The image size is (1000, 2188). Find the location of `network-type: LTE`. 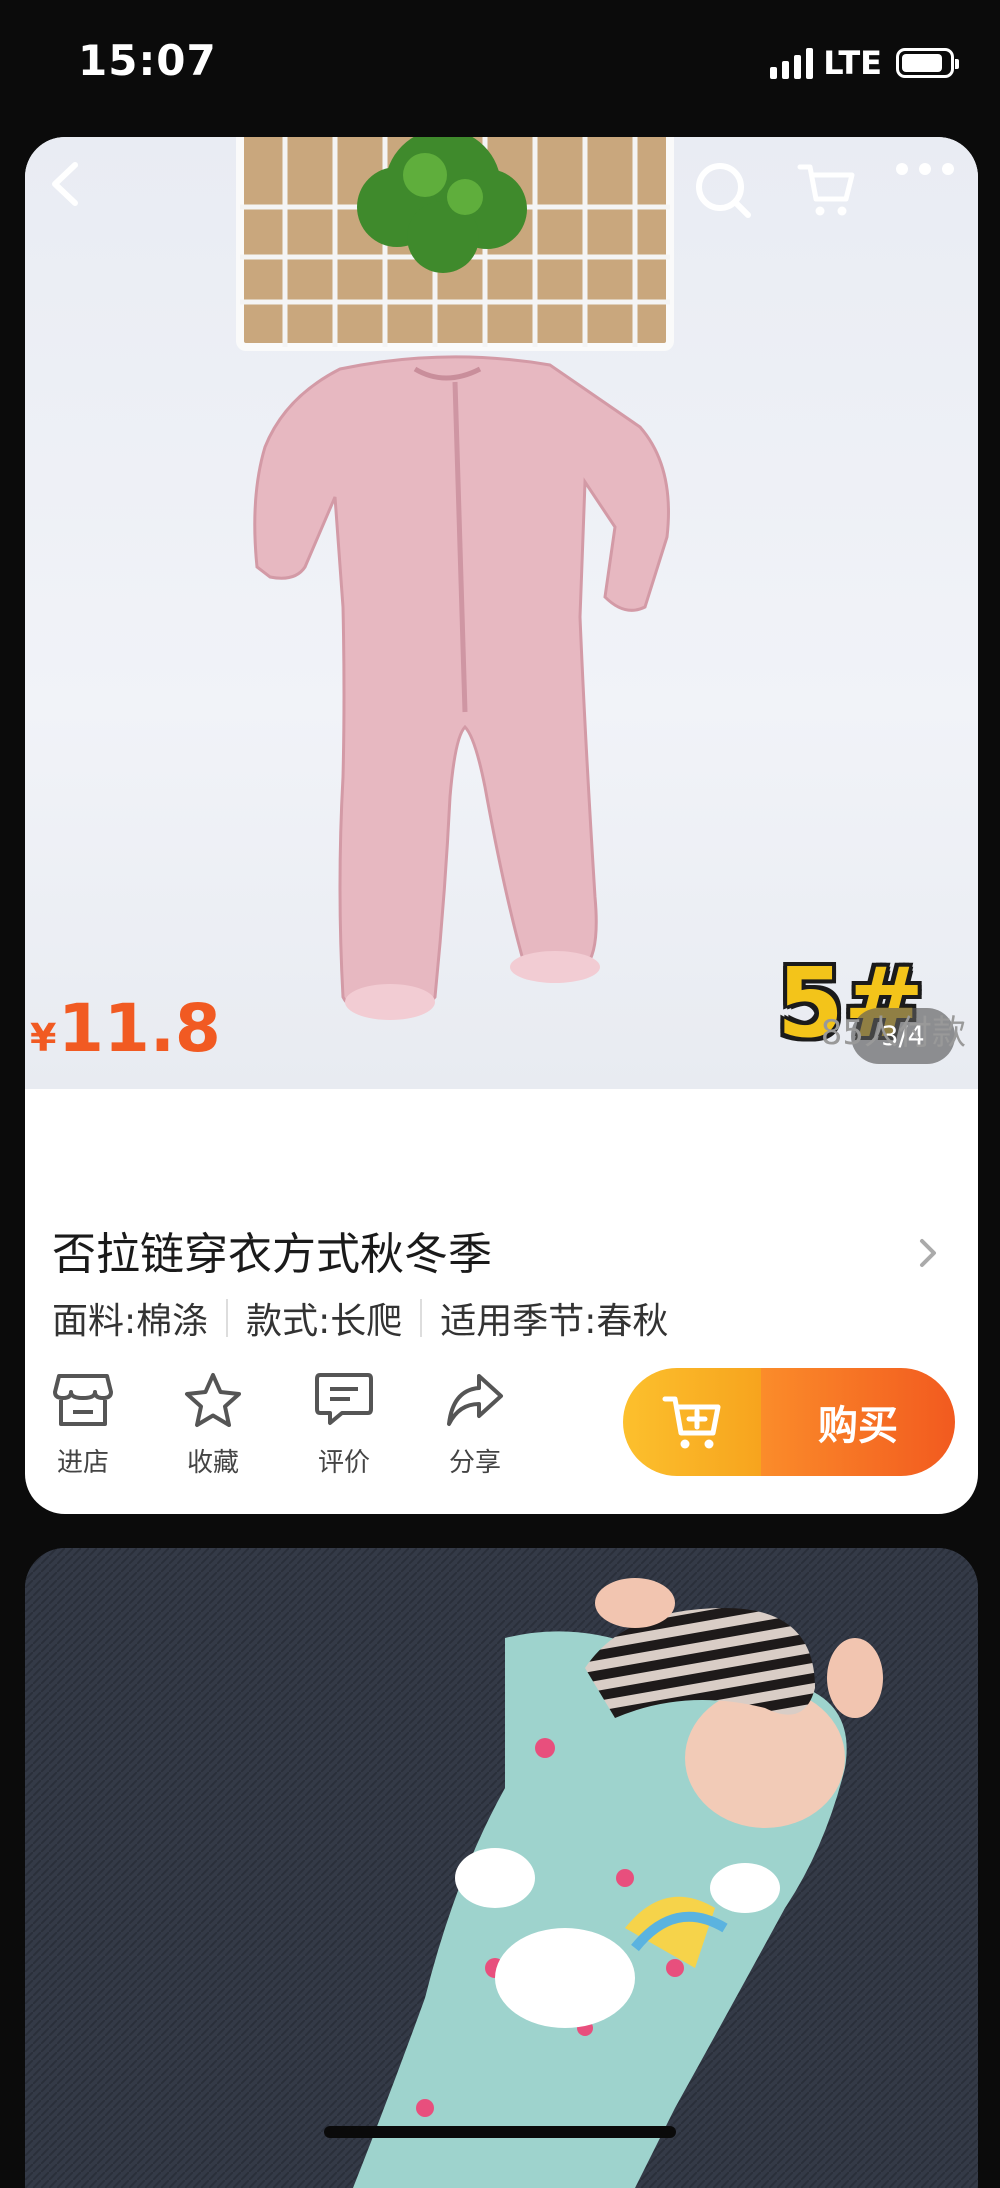

network-type: LTE is located at coordinates (852, 63).